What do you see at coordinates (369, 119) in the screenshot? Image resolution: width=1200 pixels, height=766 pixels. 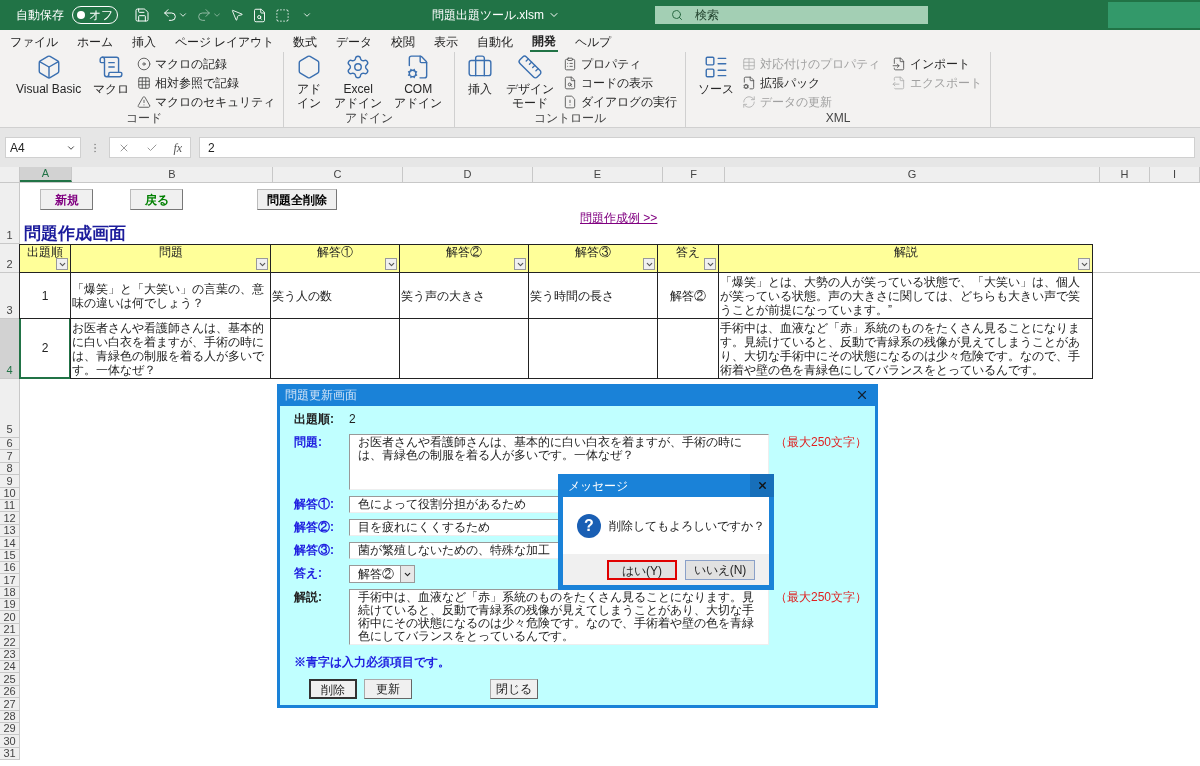 I see `group-label: アドイン` at bounding box center [369, 119].